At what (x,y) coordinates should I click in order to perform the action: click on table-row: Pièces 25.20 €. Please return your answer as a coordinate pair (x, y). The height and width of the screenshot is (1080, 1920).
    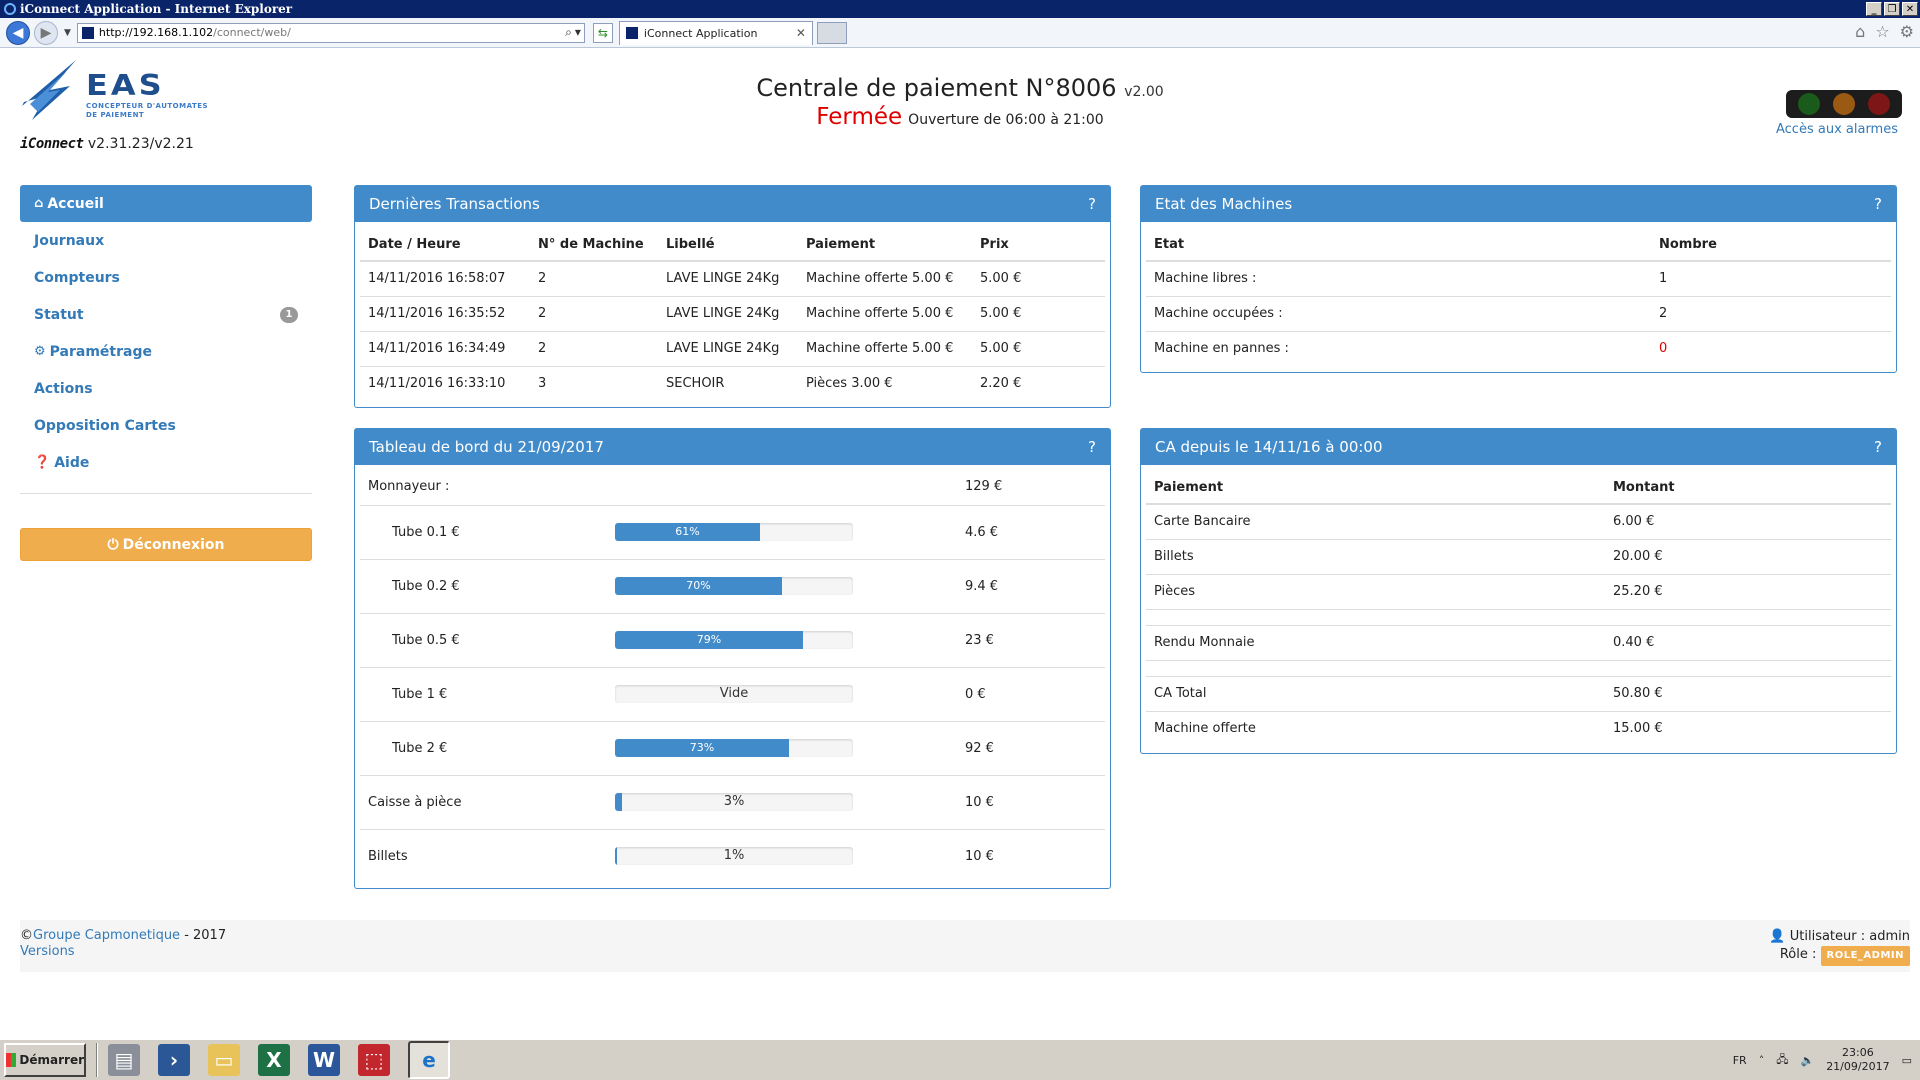
    Looking at the image, I should click on (1518, 591).